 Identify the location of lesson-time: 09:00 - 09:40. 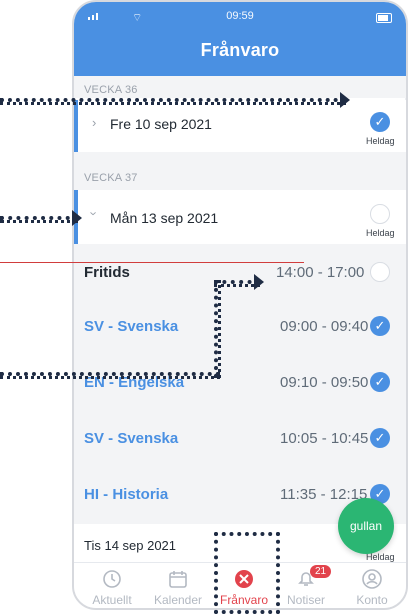
(324, 326).